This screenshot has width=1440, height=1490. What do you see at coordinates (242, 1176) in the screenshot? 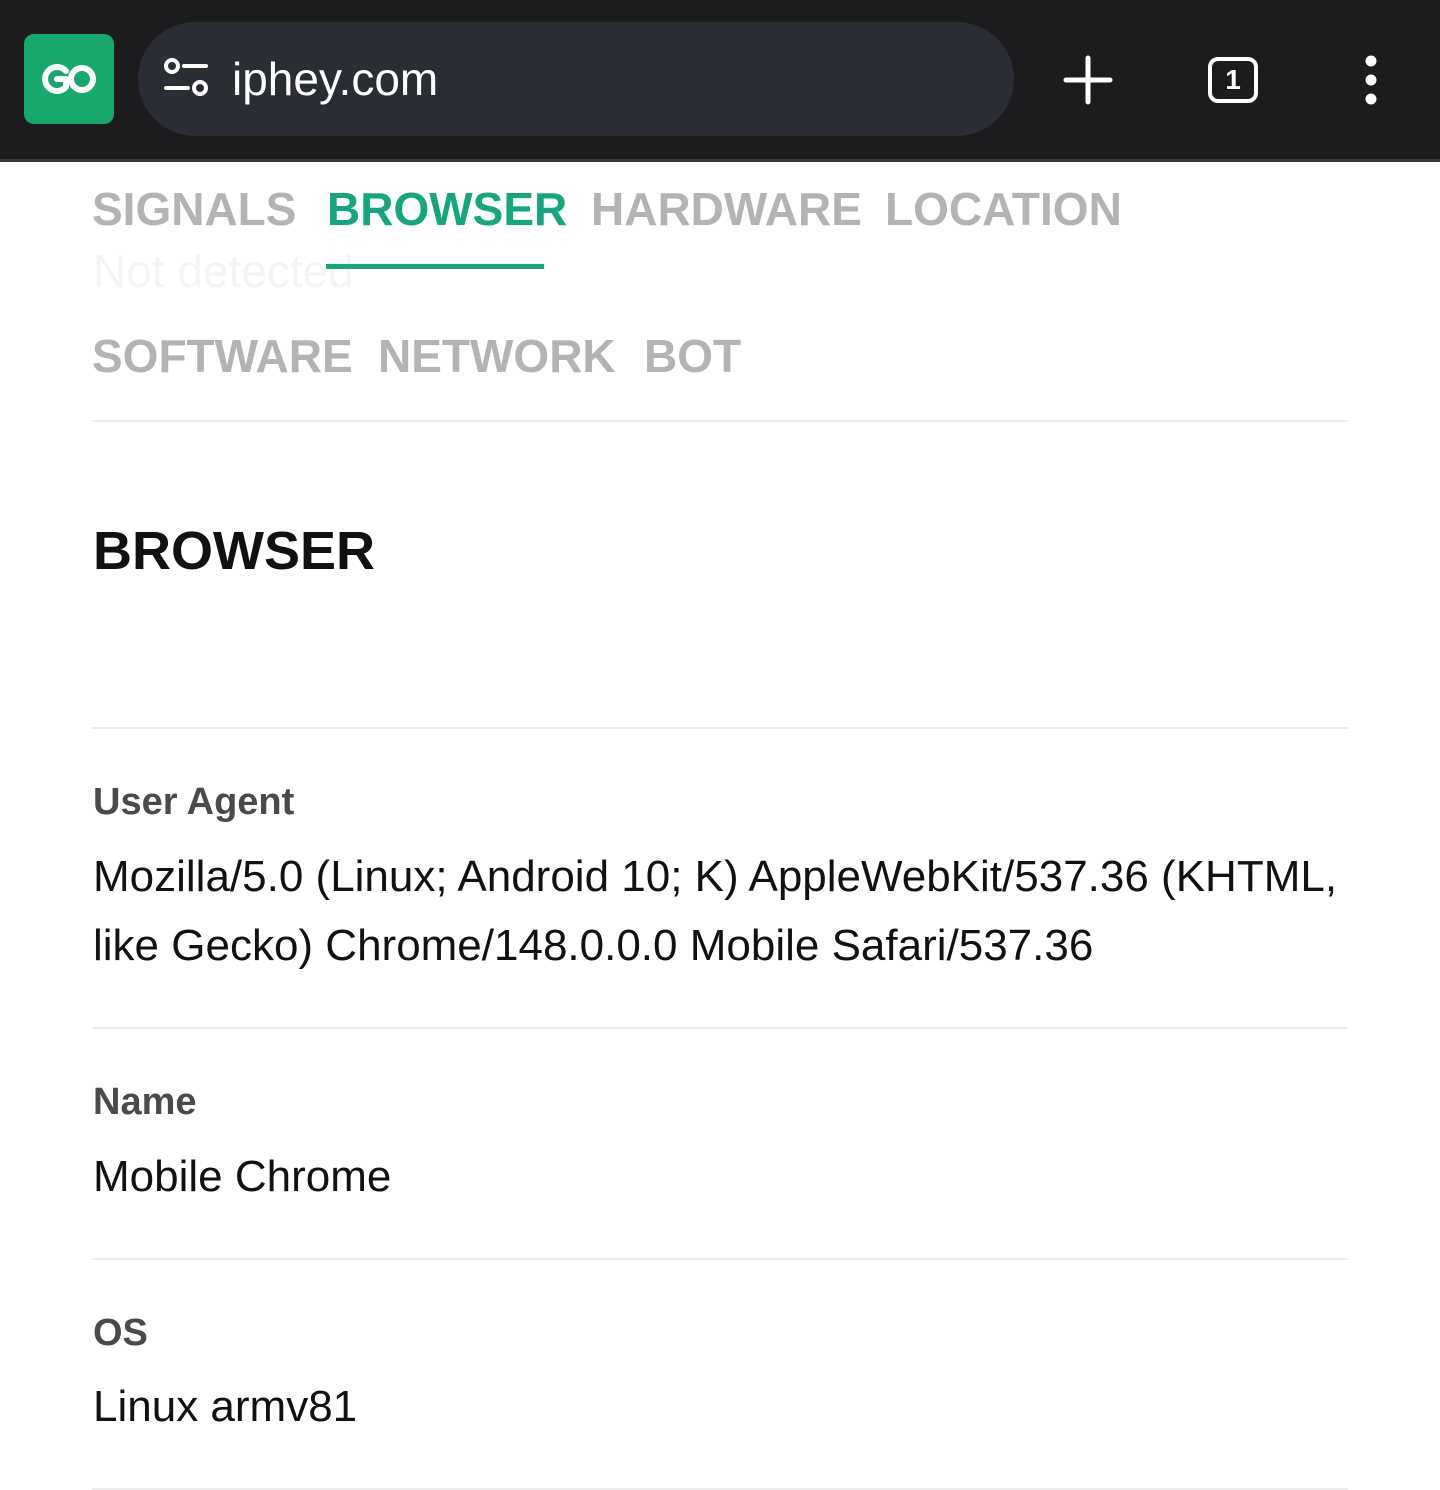
I see `name-value: Mobile Chrome` at bounding box center [242, 1176].